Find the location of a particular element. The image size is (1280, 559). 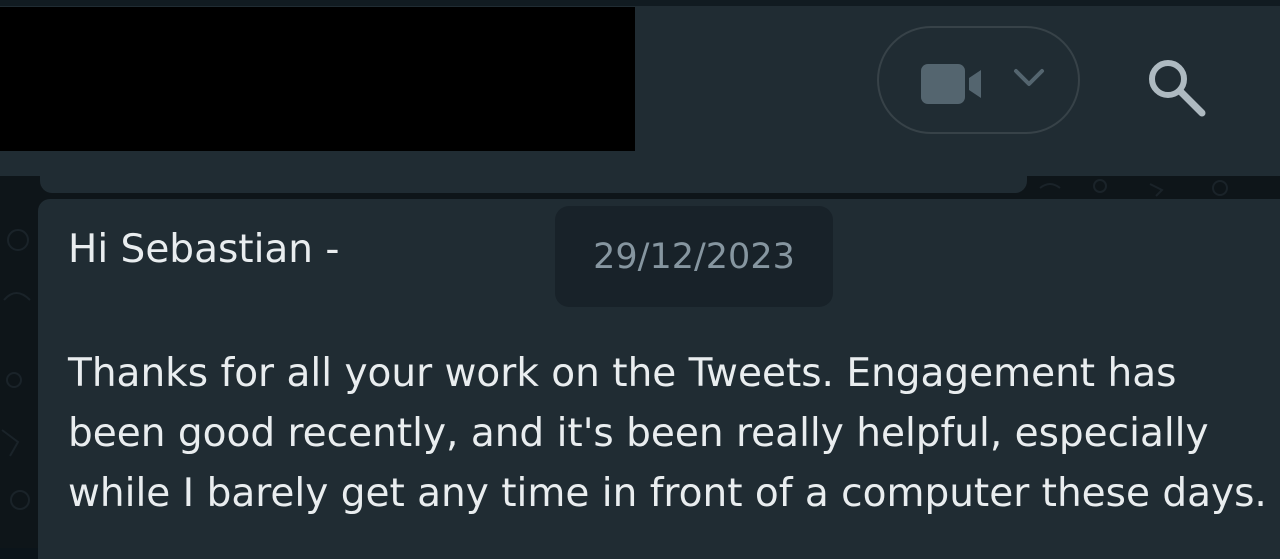

date-divider: 29/12/2023 is located at coordinates (694, 256).